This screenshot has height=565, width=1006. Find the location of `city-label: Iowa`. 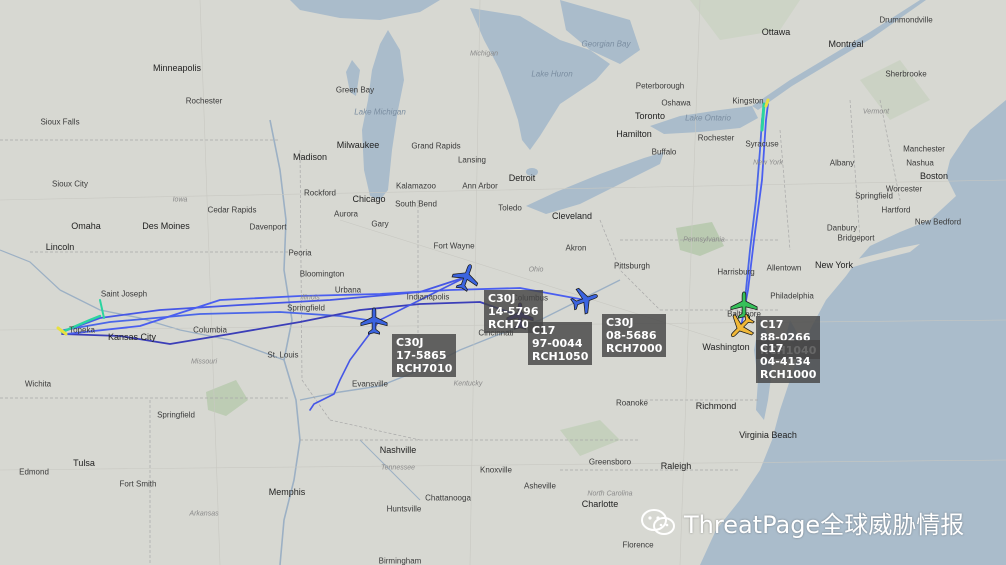

city-label: Iowa is located at coordinates (180, 200).